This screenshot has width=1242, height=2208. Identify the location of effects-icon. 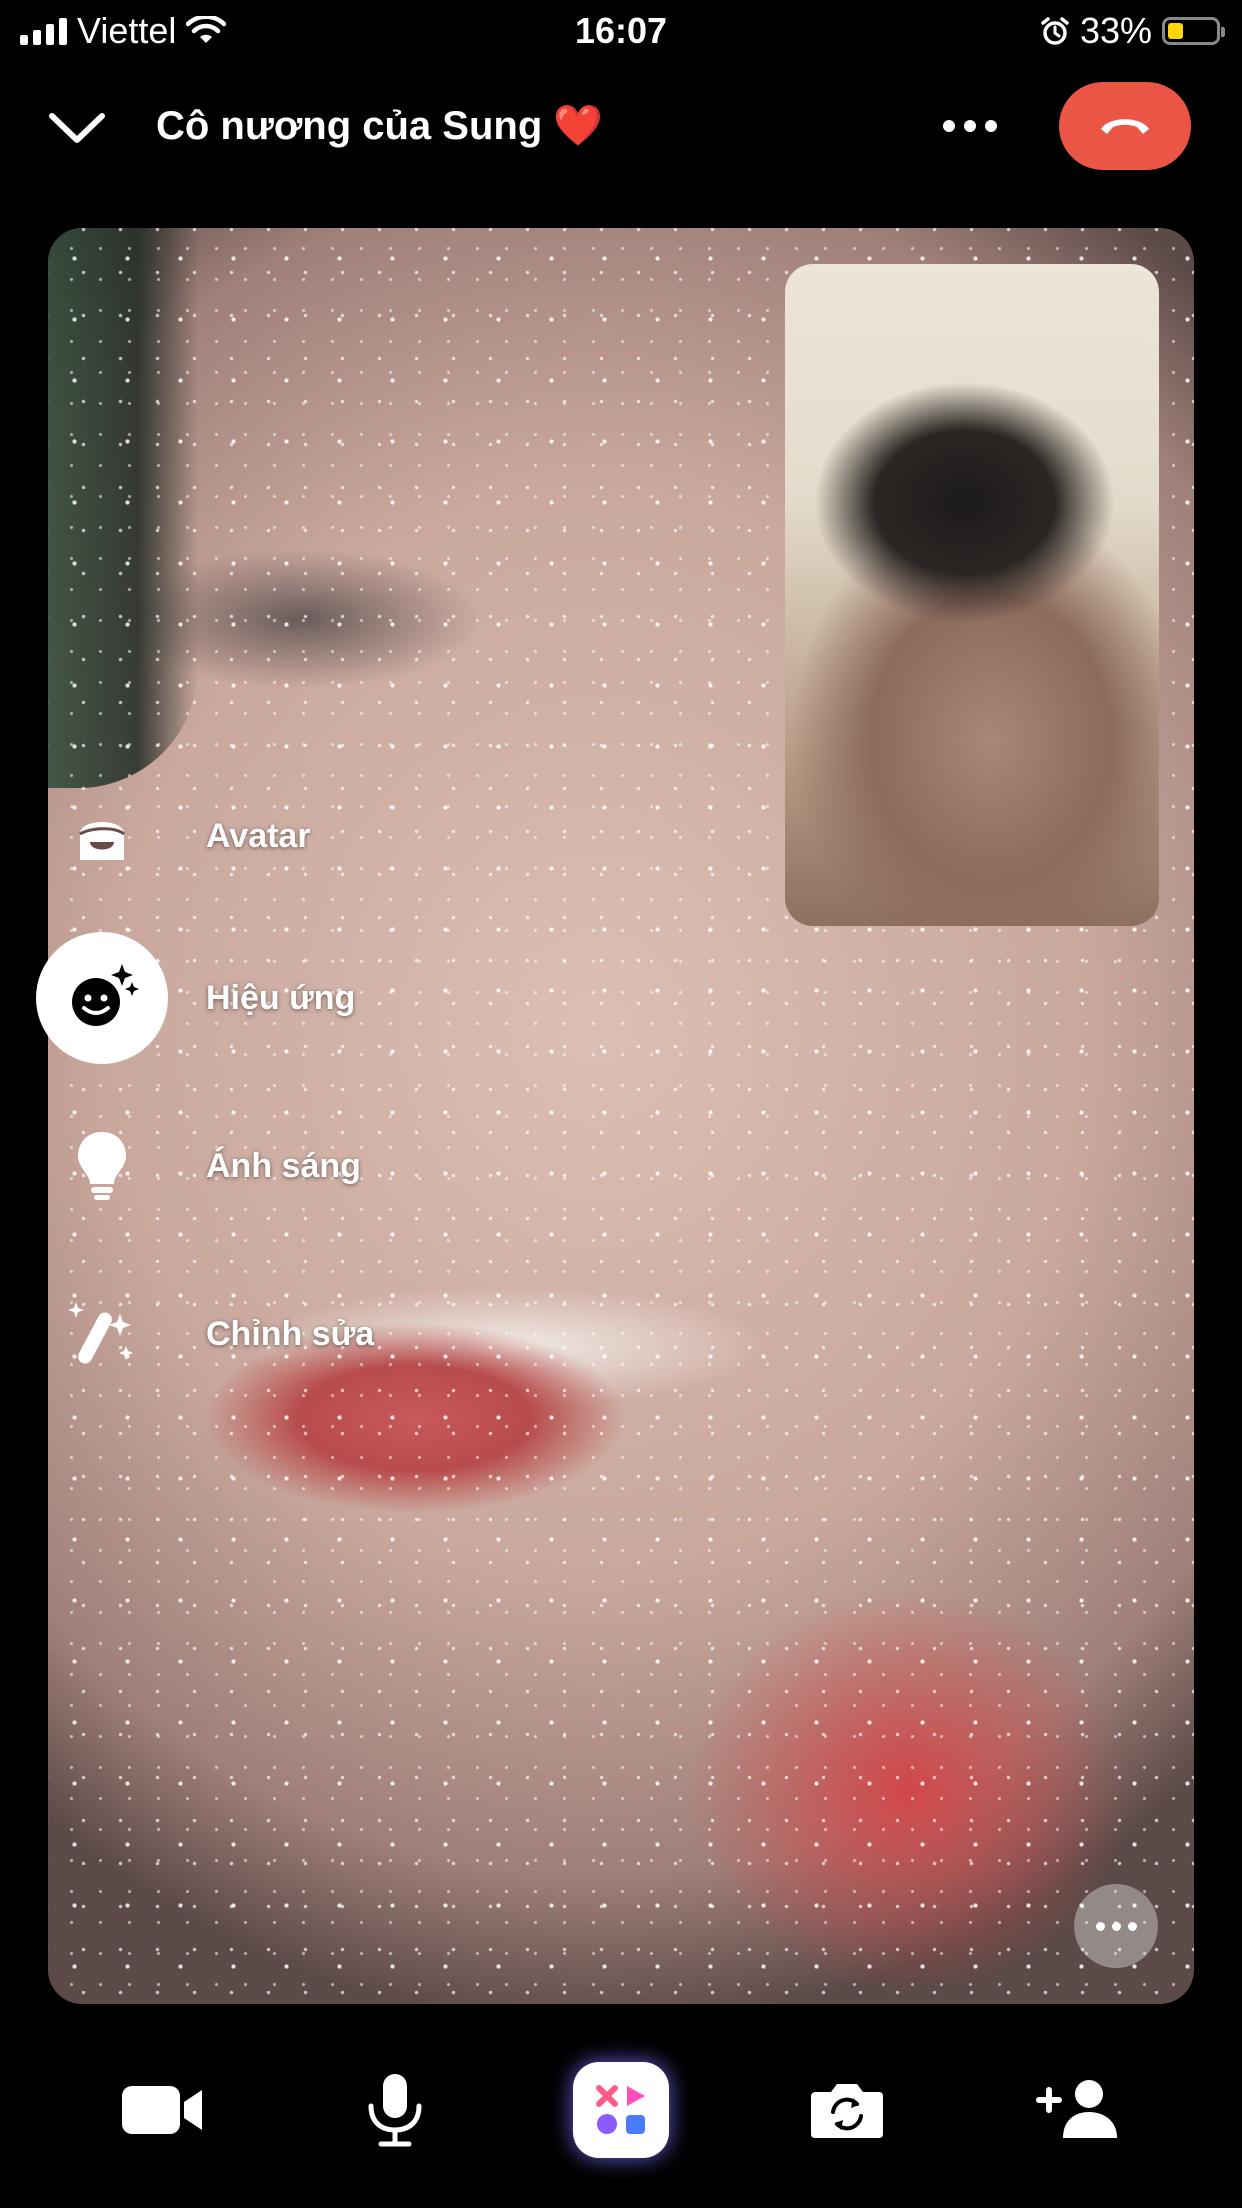
(620, 2109).